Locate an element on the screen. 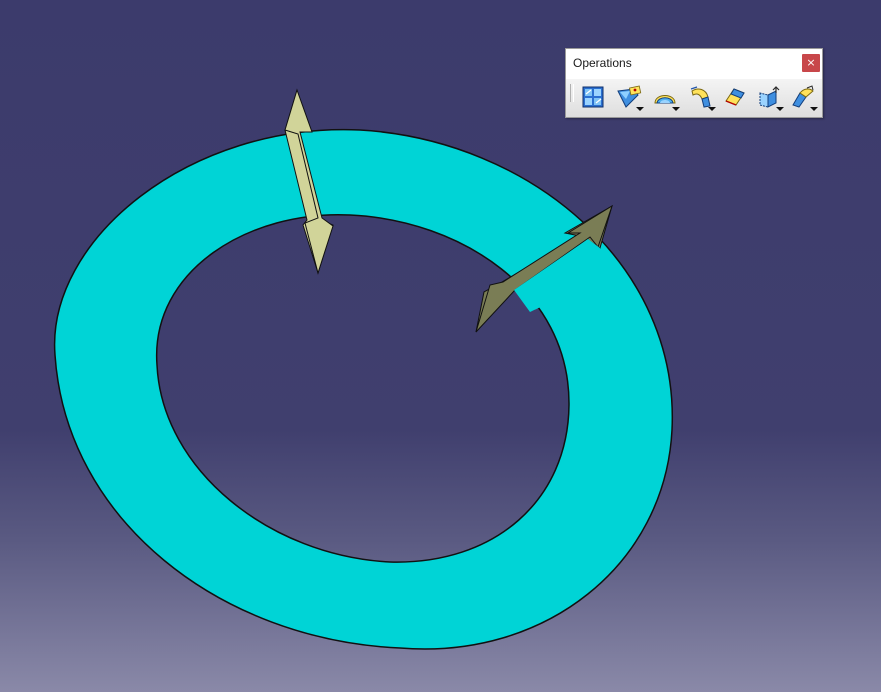 The height and width of the screenshot is (692, 881). split-button is located at coordinates (703, 98).